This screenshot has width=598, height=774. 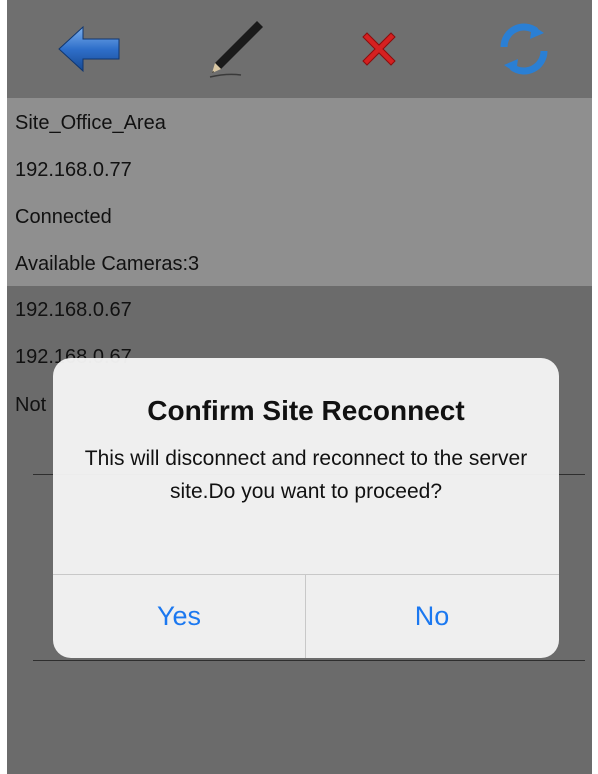 What do you see at coordinates (432, 616) in the screenshot?
I see `no-button: No` at bounding box center [432, 616].